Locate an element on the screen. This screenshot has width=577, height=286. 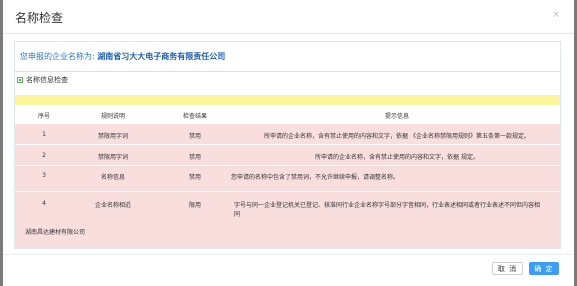
section-header: 名称信息检查 is located at coordinates (42, 80).